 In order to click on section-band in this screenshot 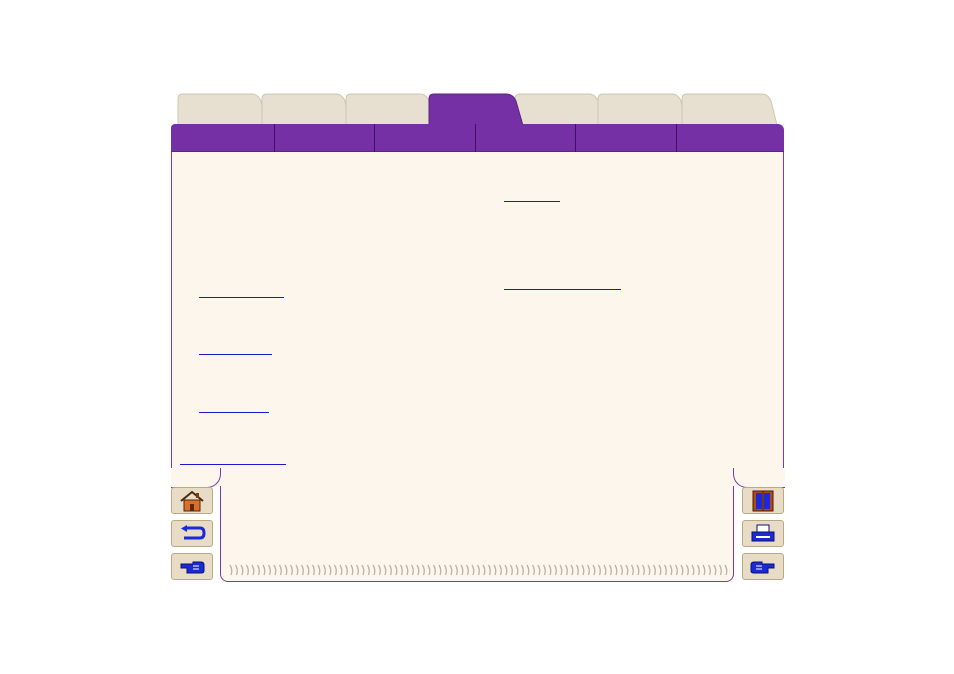, I will do `click(477, 138)`.